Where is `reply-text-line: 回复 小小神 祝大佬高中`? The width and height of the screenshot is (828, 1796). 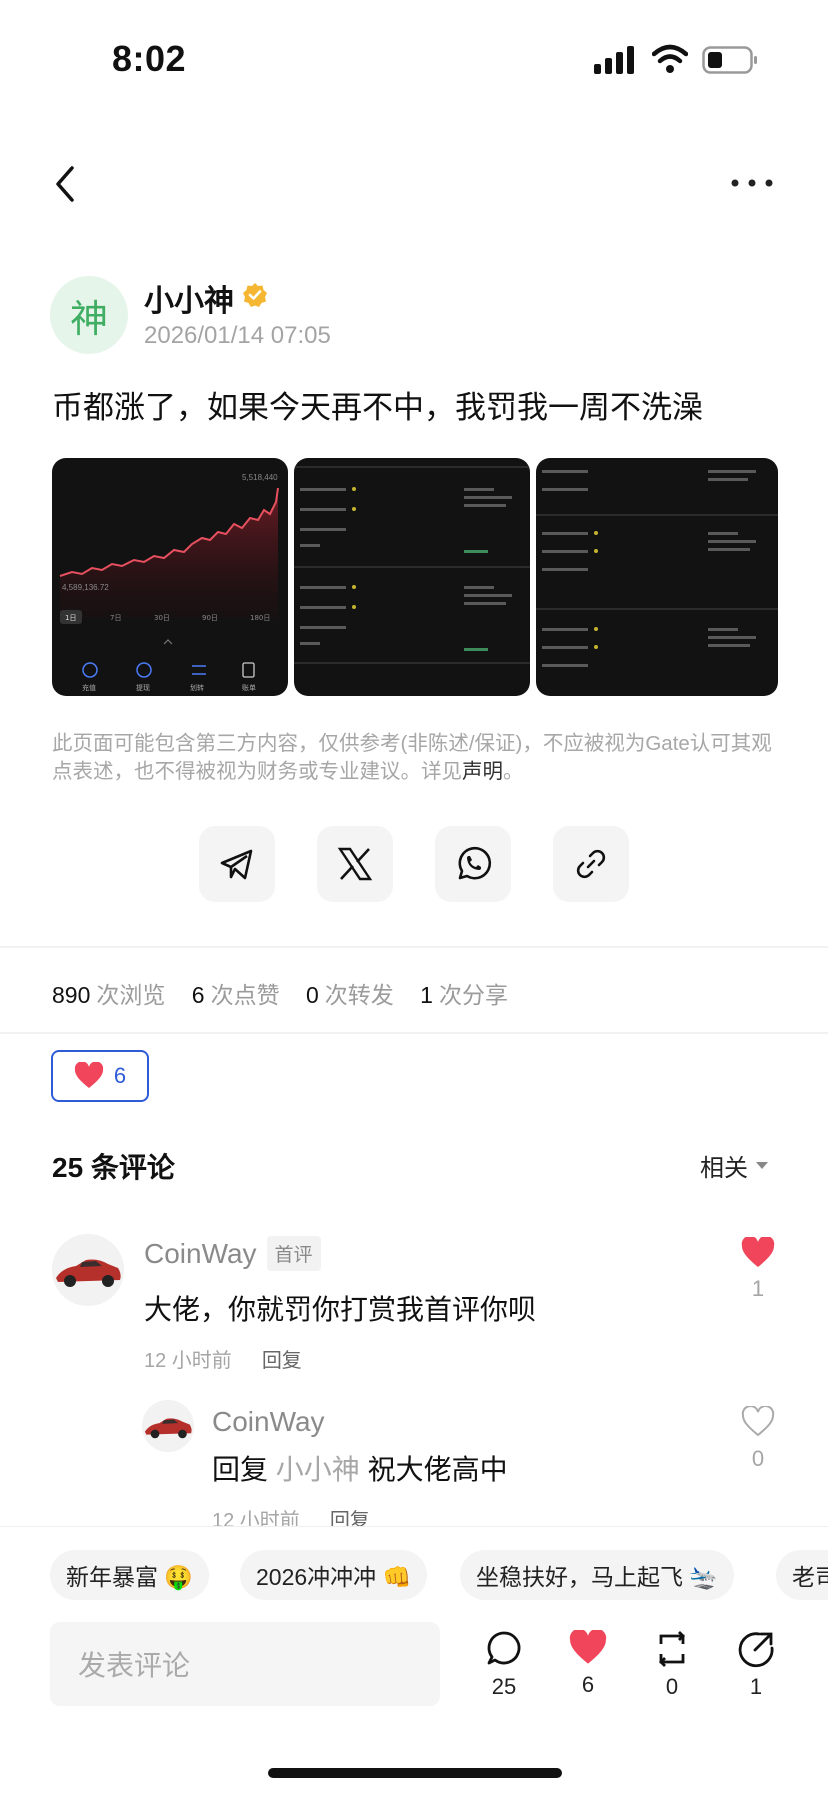
reply-text-line: 回复 小小神 祝大佬高中 is located at coordinates (360, 1468).